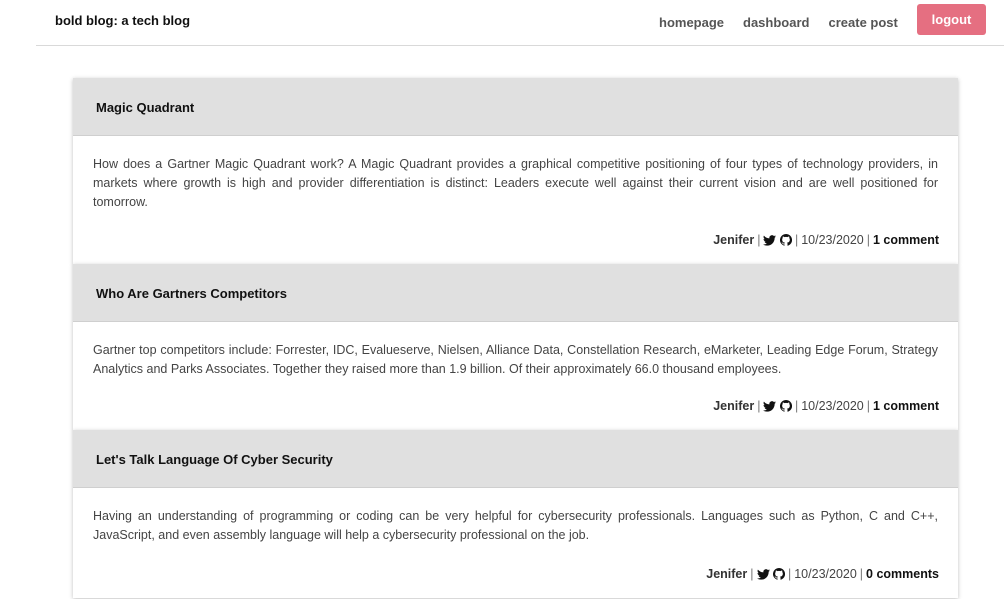  I want to click on nav-dashboard-link: dashboard, so click(776, 22).